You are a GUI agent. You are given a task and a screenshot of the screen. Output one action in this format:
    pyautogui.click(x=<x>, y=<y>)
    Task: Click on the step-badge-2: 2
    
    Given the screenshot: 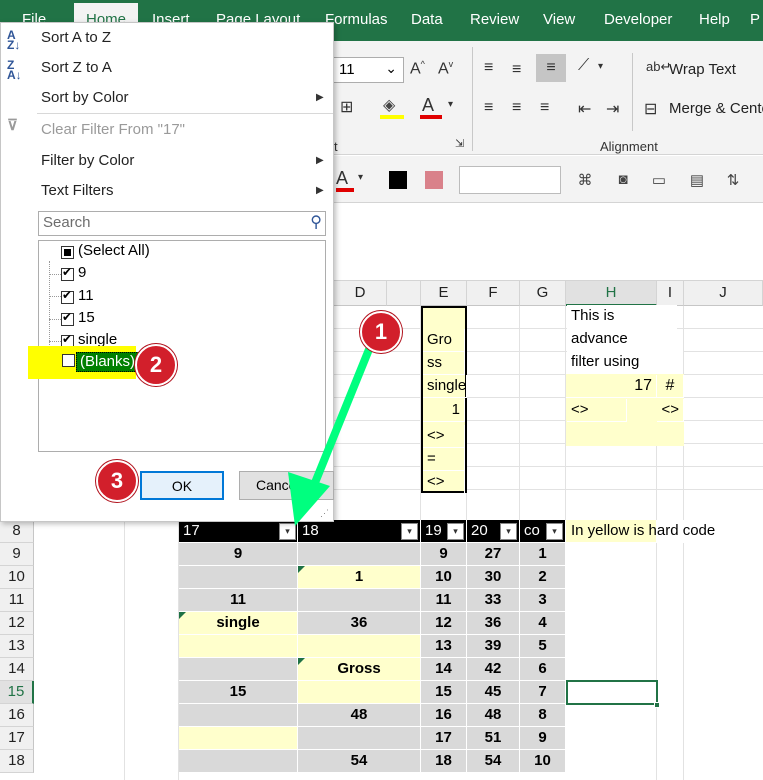 What is the action you would take?
    pyautogui.click(x=156, y=365)
    